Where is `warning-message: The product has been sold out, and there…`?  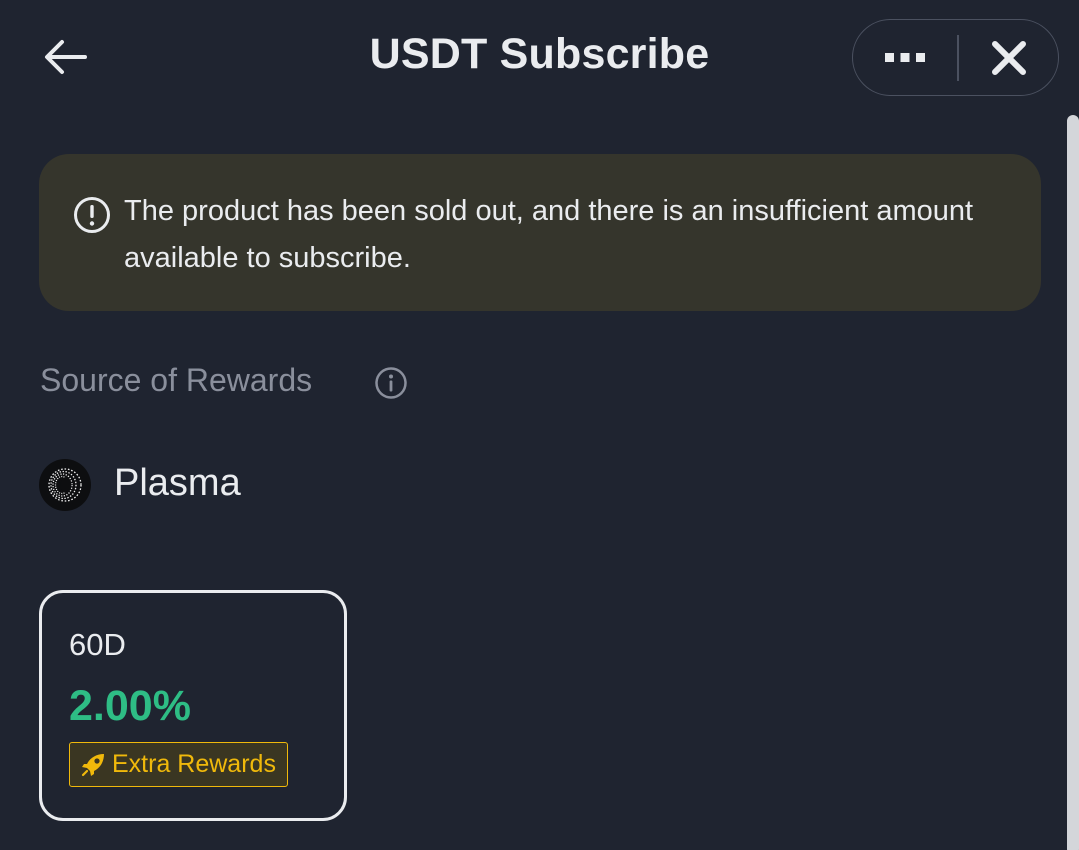
warning-message: The product has been sold out, and there… is located at coordinates (549, 234).